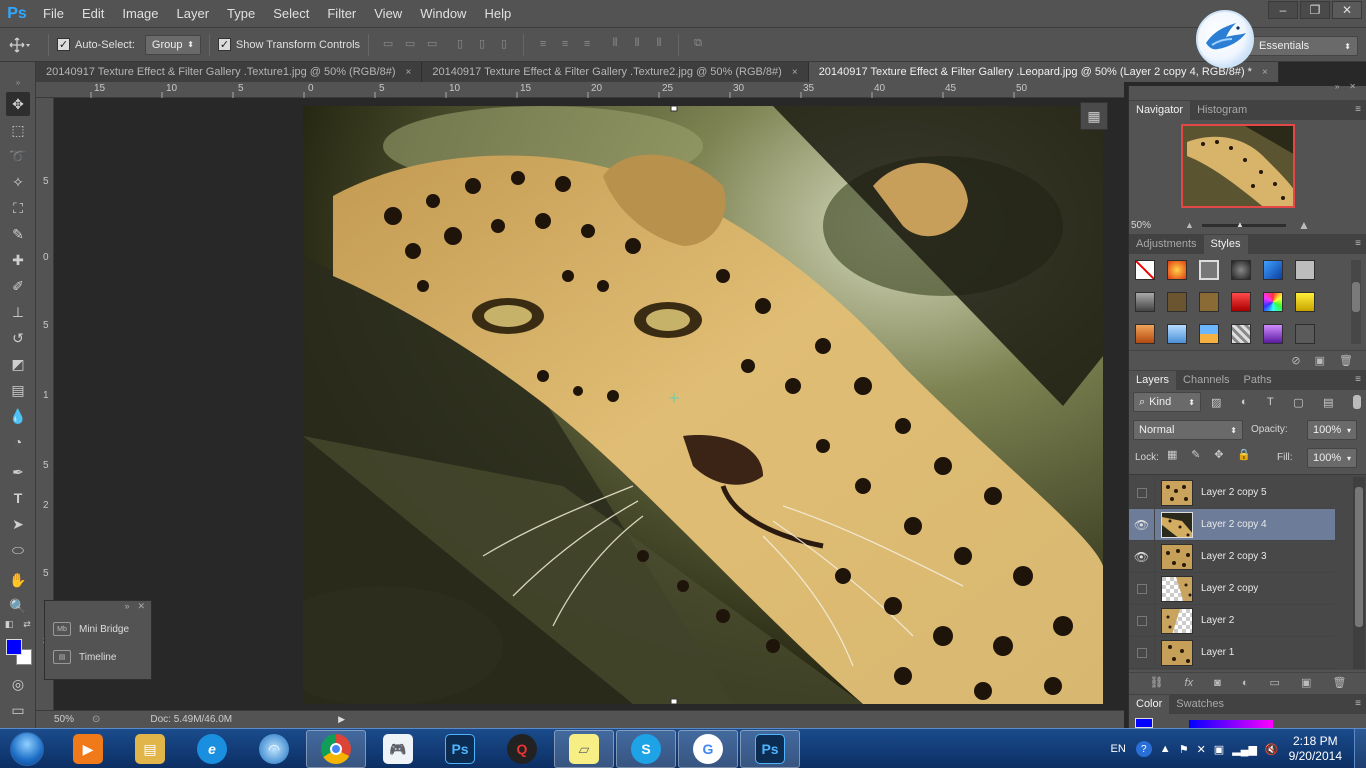 This screenshot has width=1366, height=768. Describe the element at coordinates (98, 629) in the screenshot. I see `mini-bridge-button: Mb Mini Bridge` at that location.